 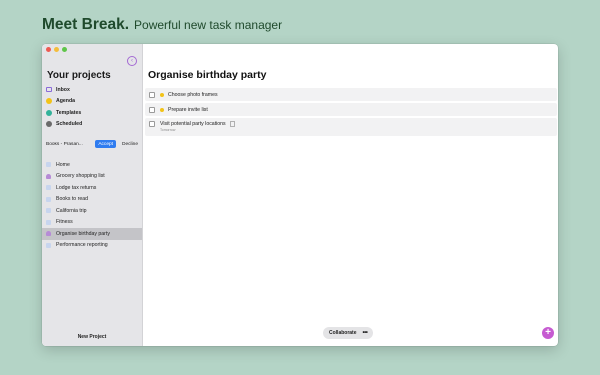 What do you see at coordinates (232, 124) in the screenshot?
I see `note-icon` at bounding box center [232, 124].